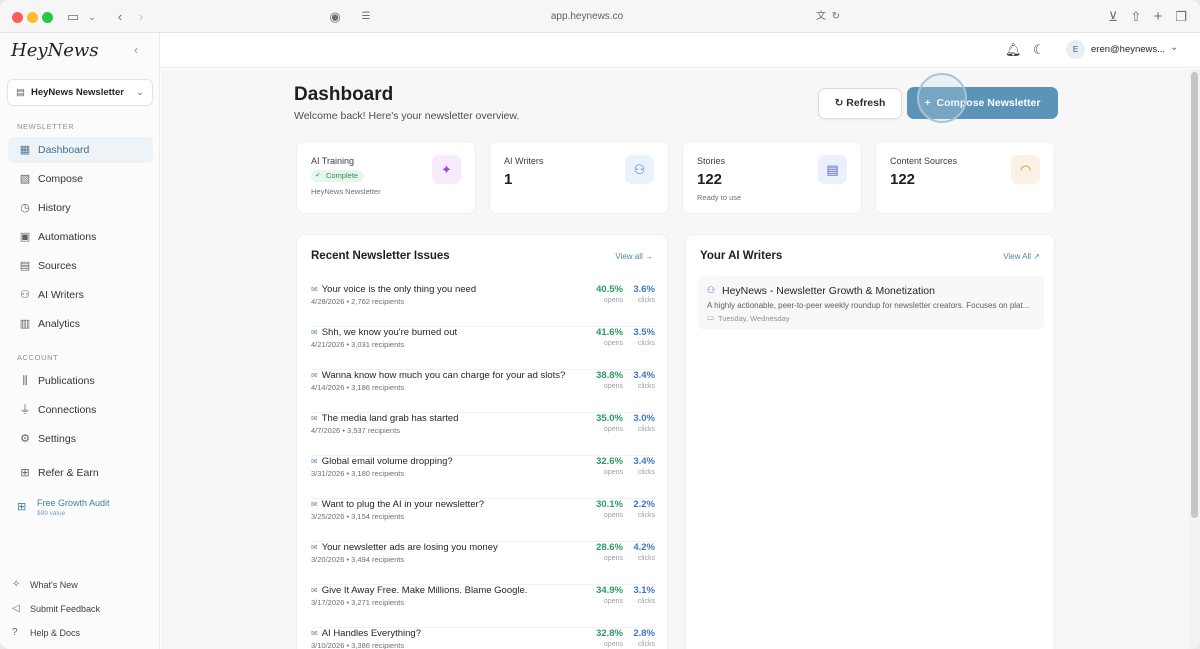 This screenshot has width=1200, height=649. Describe the element at coordinates (358, 645) in the screenshot. I see `issue-meta: 3/10/2026 • 3,386 recipients` at that location.